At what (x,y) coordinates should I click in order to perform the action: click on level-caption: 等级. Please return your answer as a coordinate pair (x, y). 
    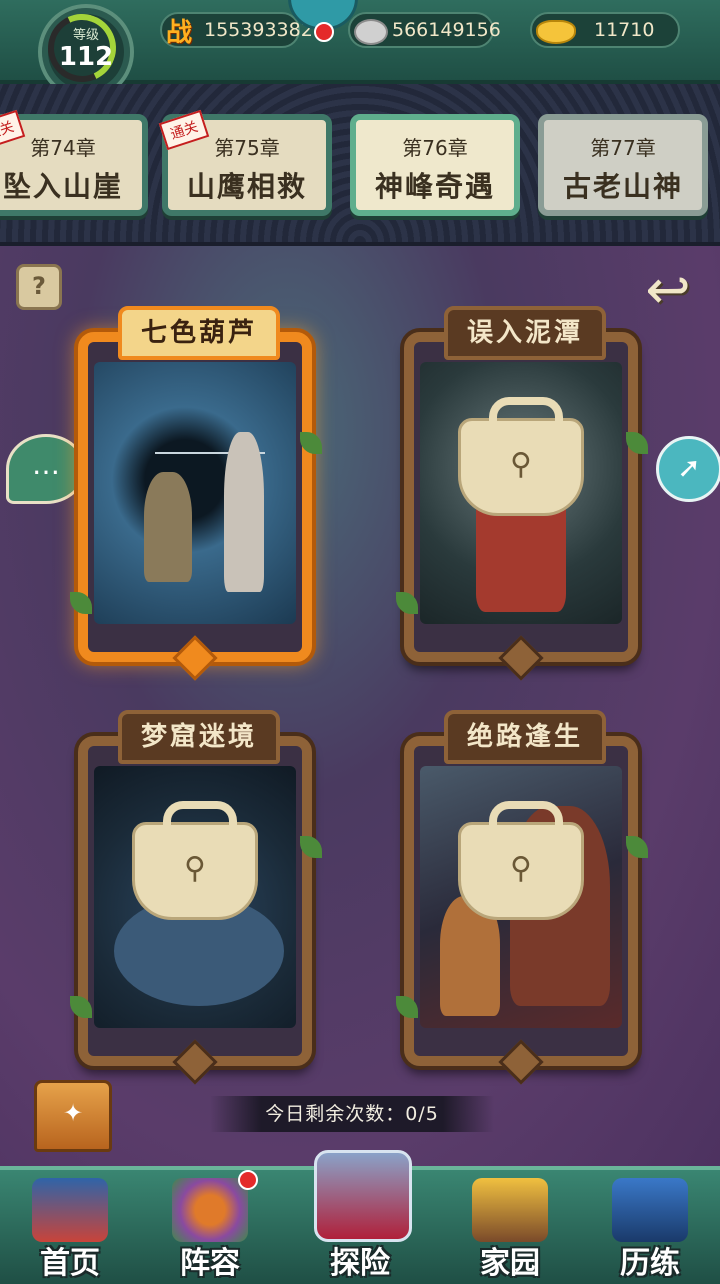
    Looking at the image, I should click on (85, 35).